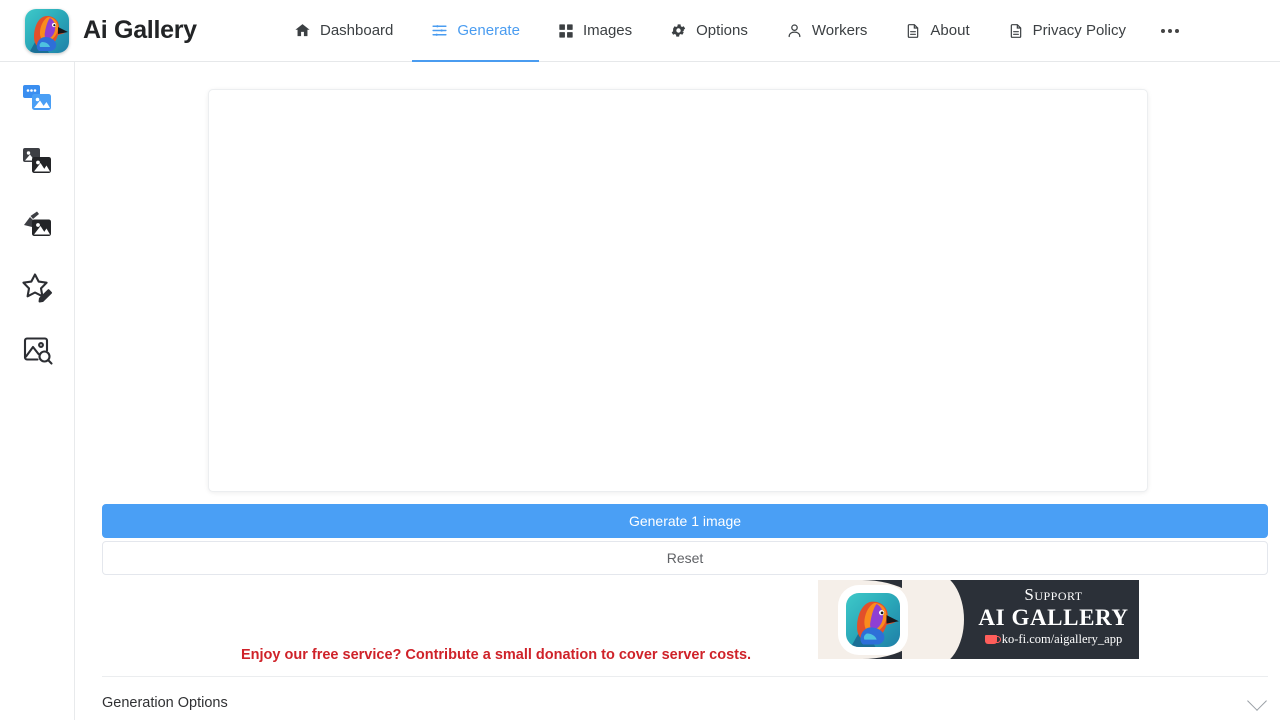 Image resolution: width=1280 pixels, height=720 pixels. What do you see at coordinates (37, 391) in the screenshot?
I see `mode-sidebar` at bounding box center [37, 391].